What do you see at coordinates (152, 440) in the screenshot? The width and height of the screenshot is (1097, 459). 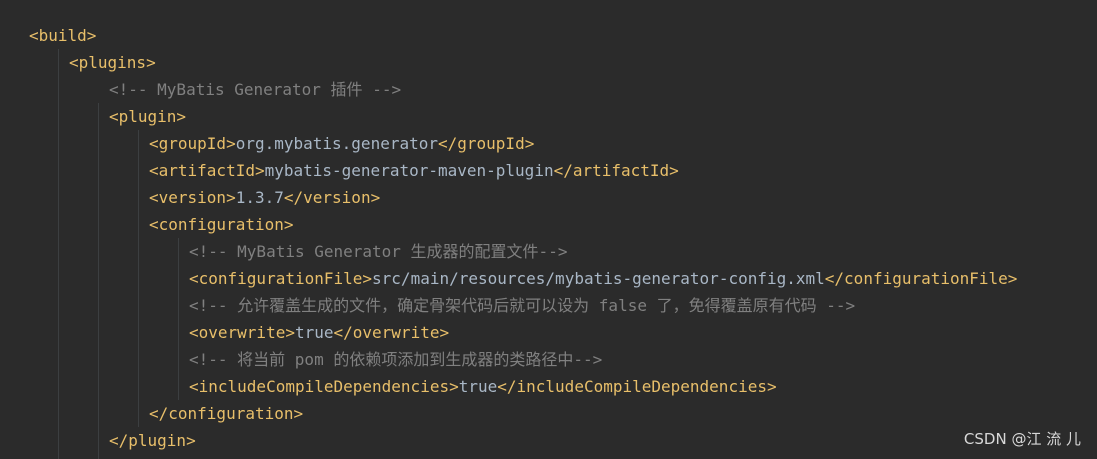 I see `xml-tag: </plugin>` at bounding box center [152, 440].